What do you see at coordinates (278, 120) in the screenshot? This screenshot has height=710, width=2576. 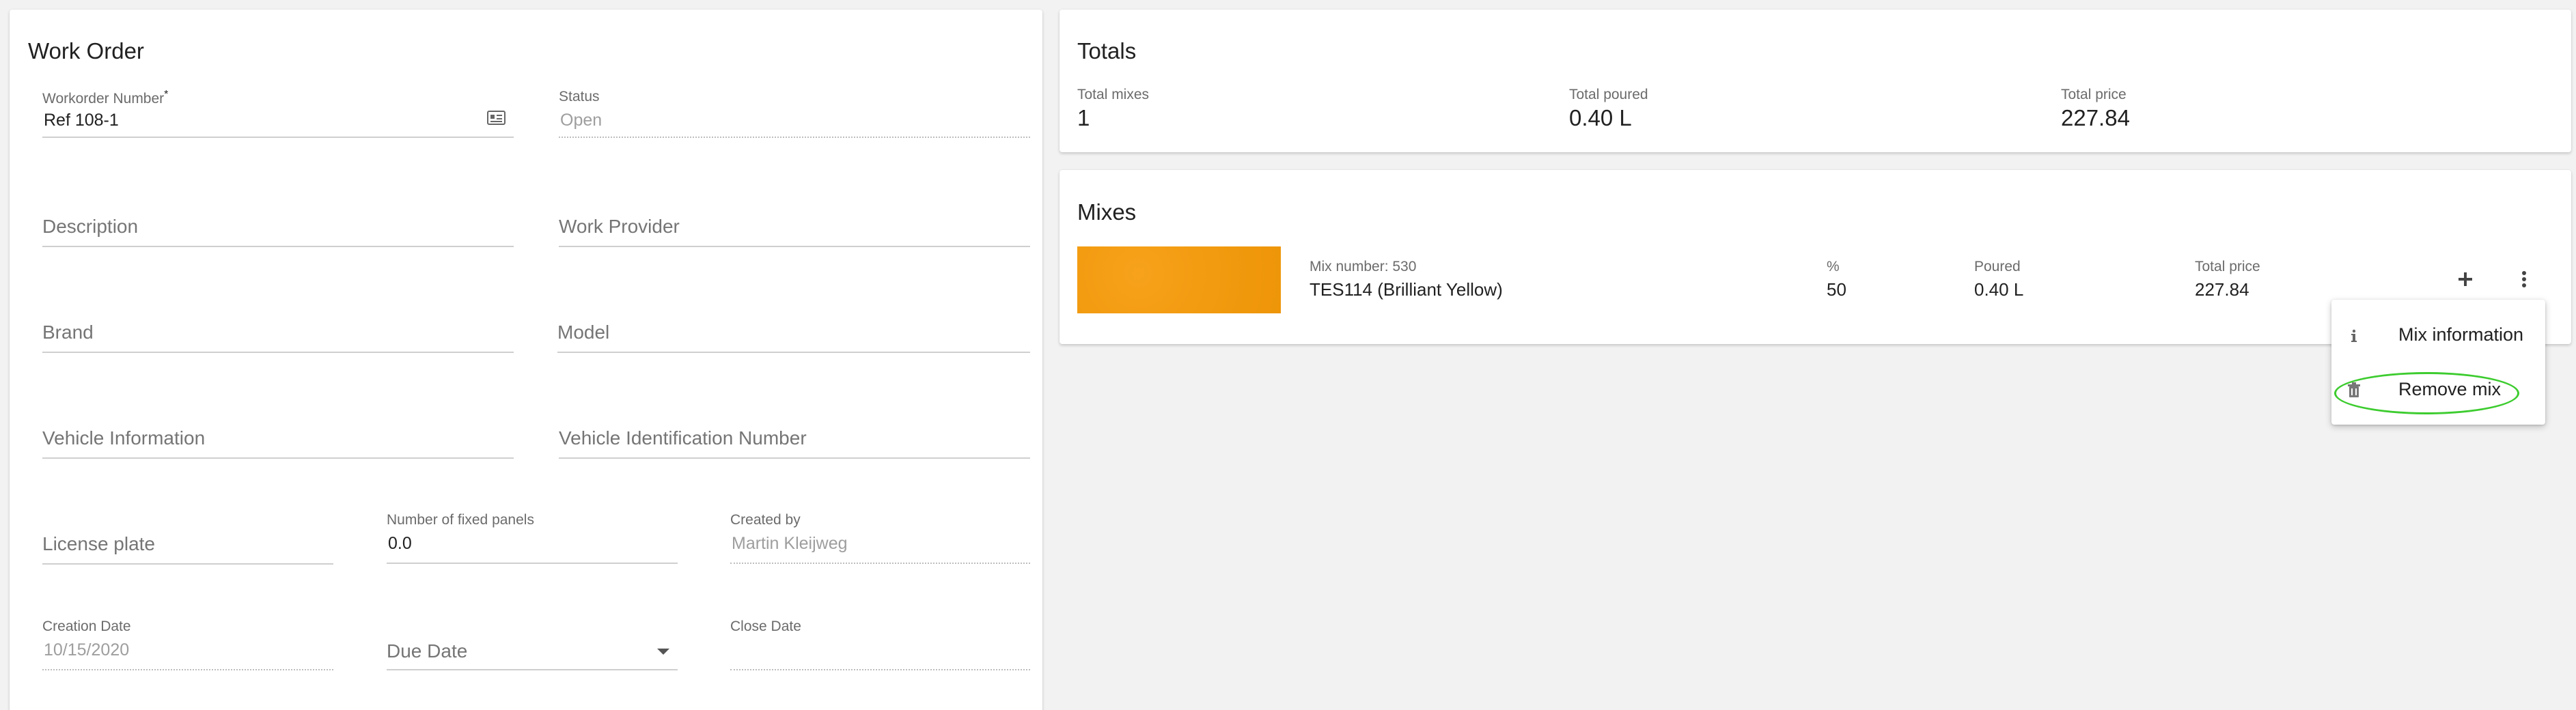 I see `workorder-number-field: Workorder Number* Ref 108-1` at bounding box center [278, 120].